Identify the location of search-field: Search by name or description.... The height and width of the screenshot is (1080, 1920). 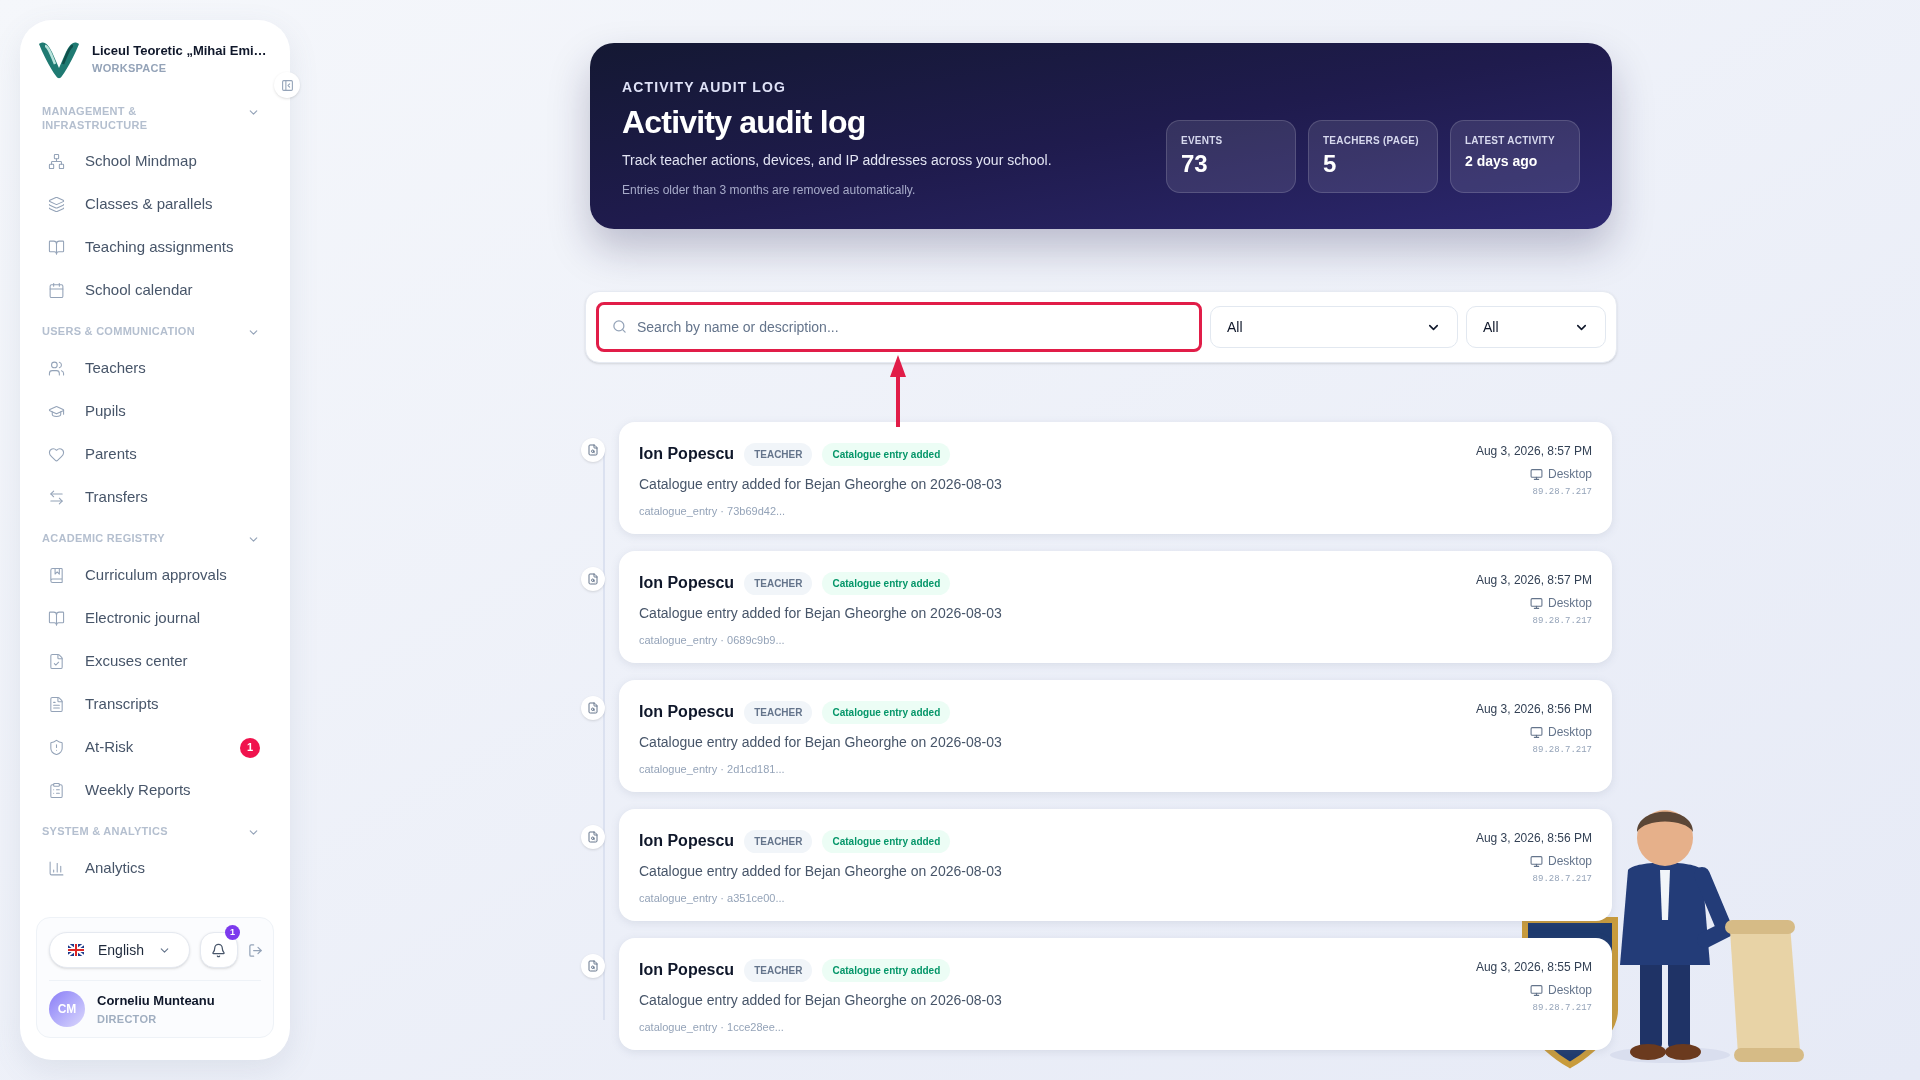
(899, 327).